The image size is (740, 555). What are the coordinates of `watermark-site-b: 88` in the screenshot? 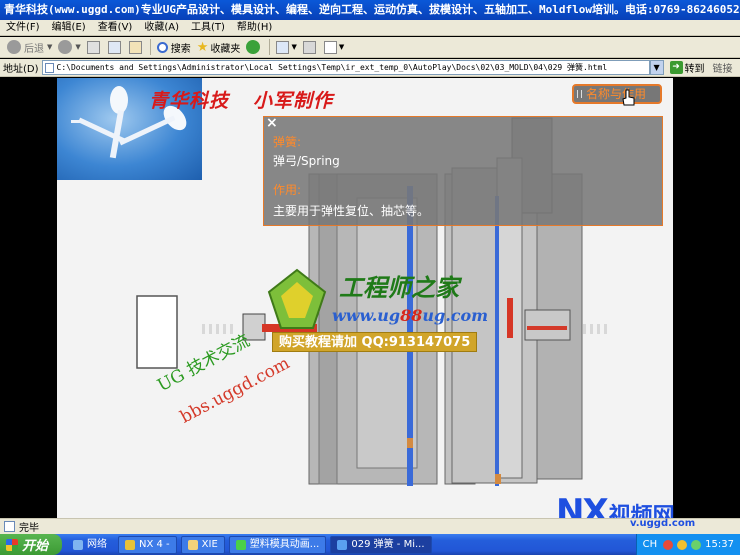 It's located at (411, 315).